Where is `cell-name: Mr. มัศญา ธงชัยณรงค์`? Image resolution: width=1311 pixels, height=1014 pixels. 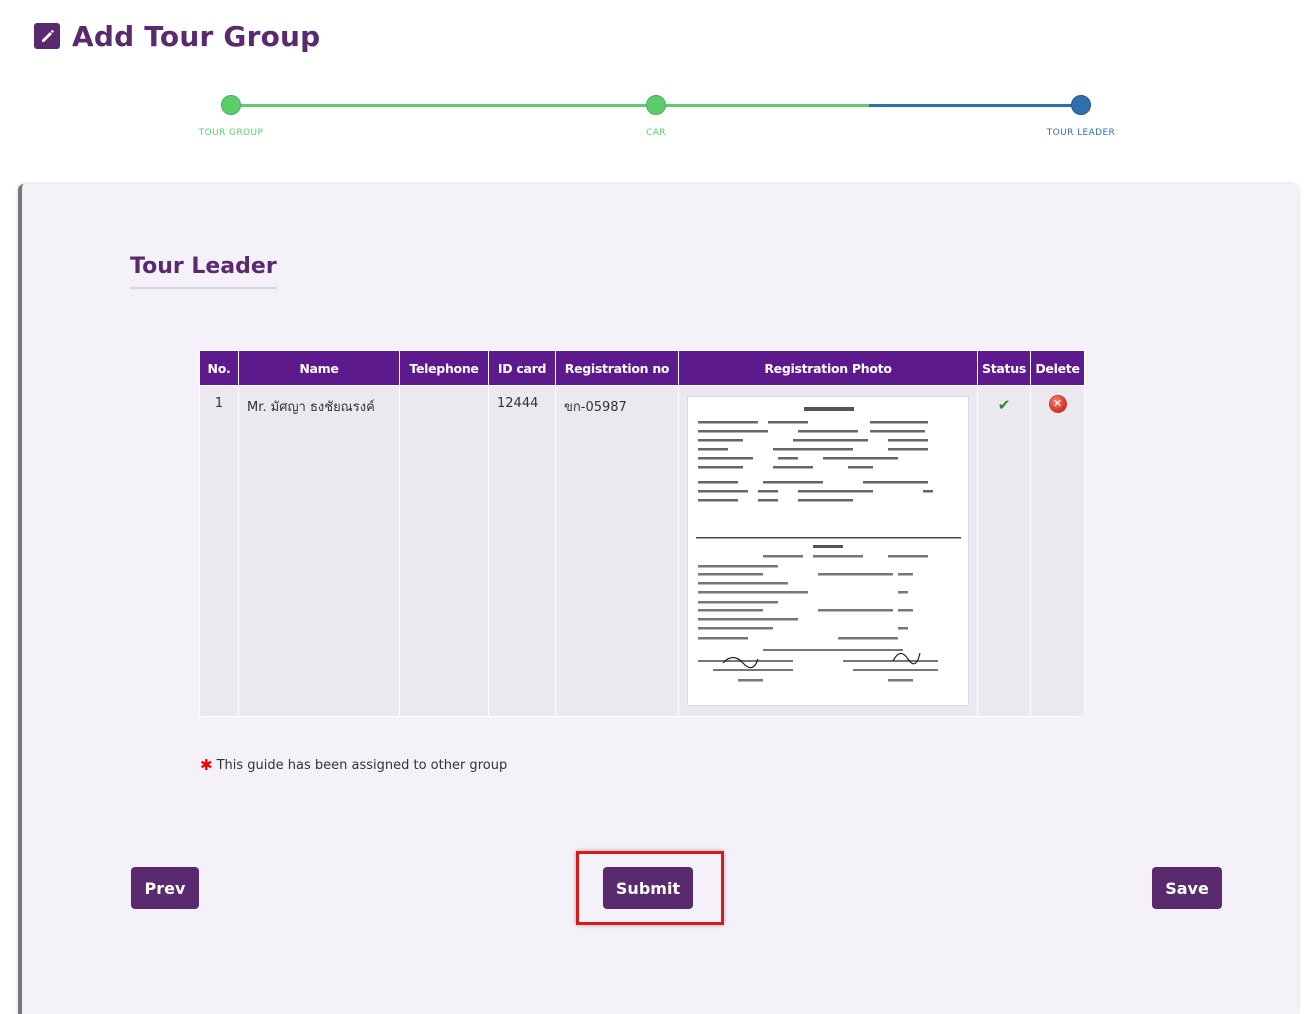
cell-name: Mr. มัศญา ธงชัยณรงค์ is located at coordinates (319, 551).